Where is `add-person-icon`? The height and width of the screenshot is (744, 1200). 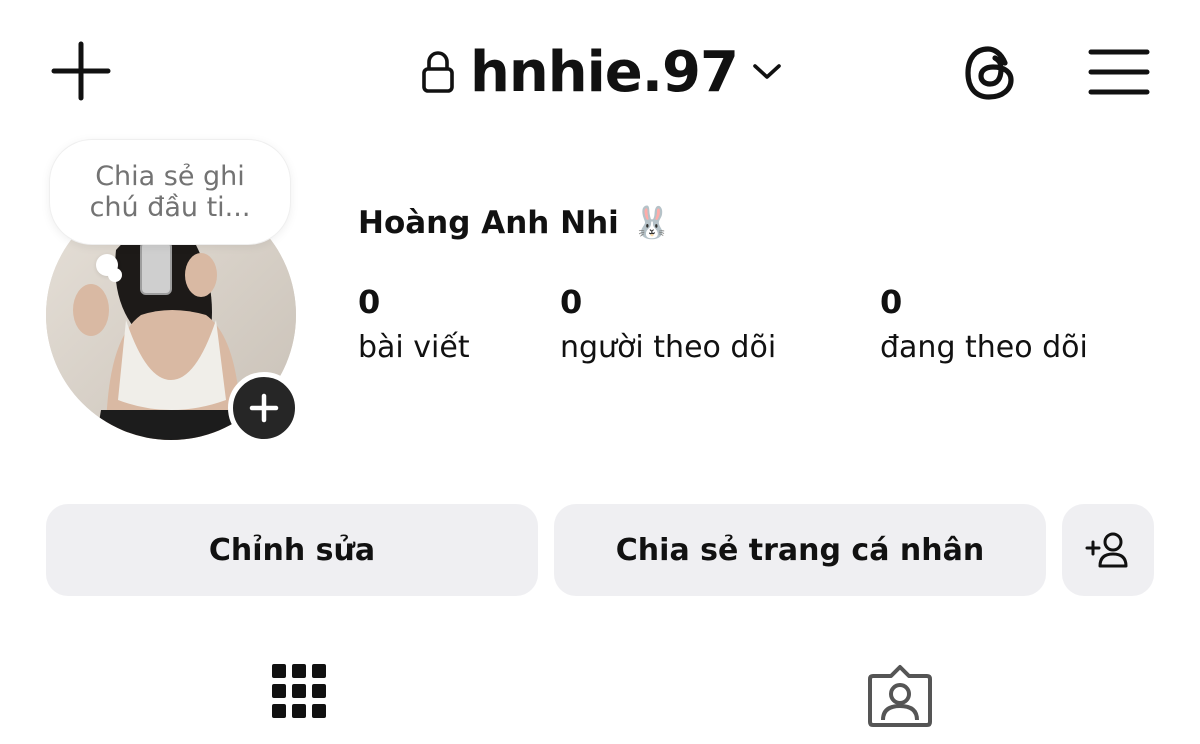 add-person-icon is located at coordinates (1106, 550).